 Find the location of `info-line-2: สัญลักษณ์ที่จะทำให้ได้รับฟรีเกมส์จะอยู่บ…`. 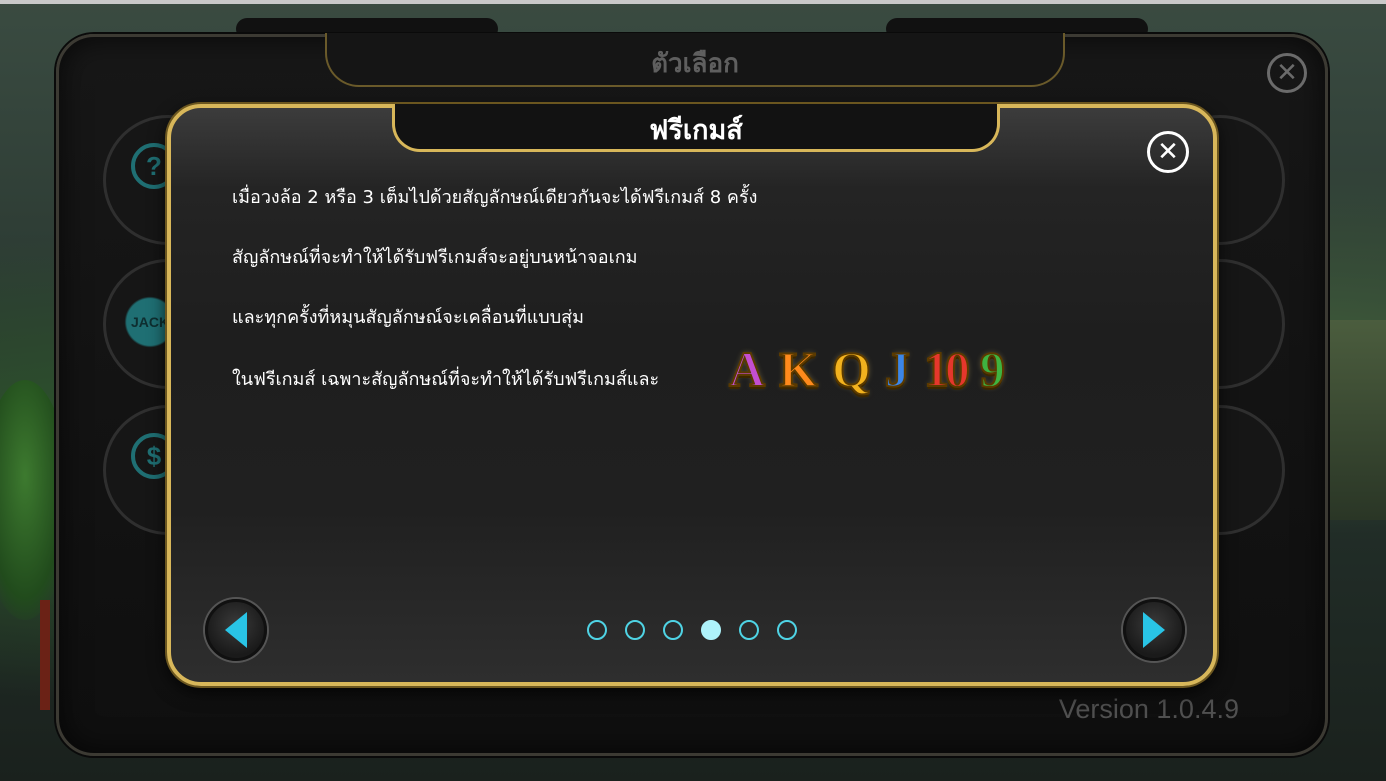

info-line-2: สัญลักษณ์ที่จะทำให้ได้รับฟรีเกมส์จะอยู่บ… is located at coordinates (435, 257).